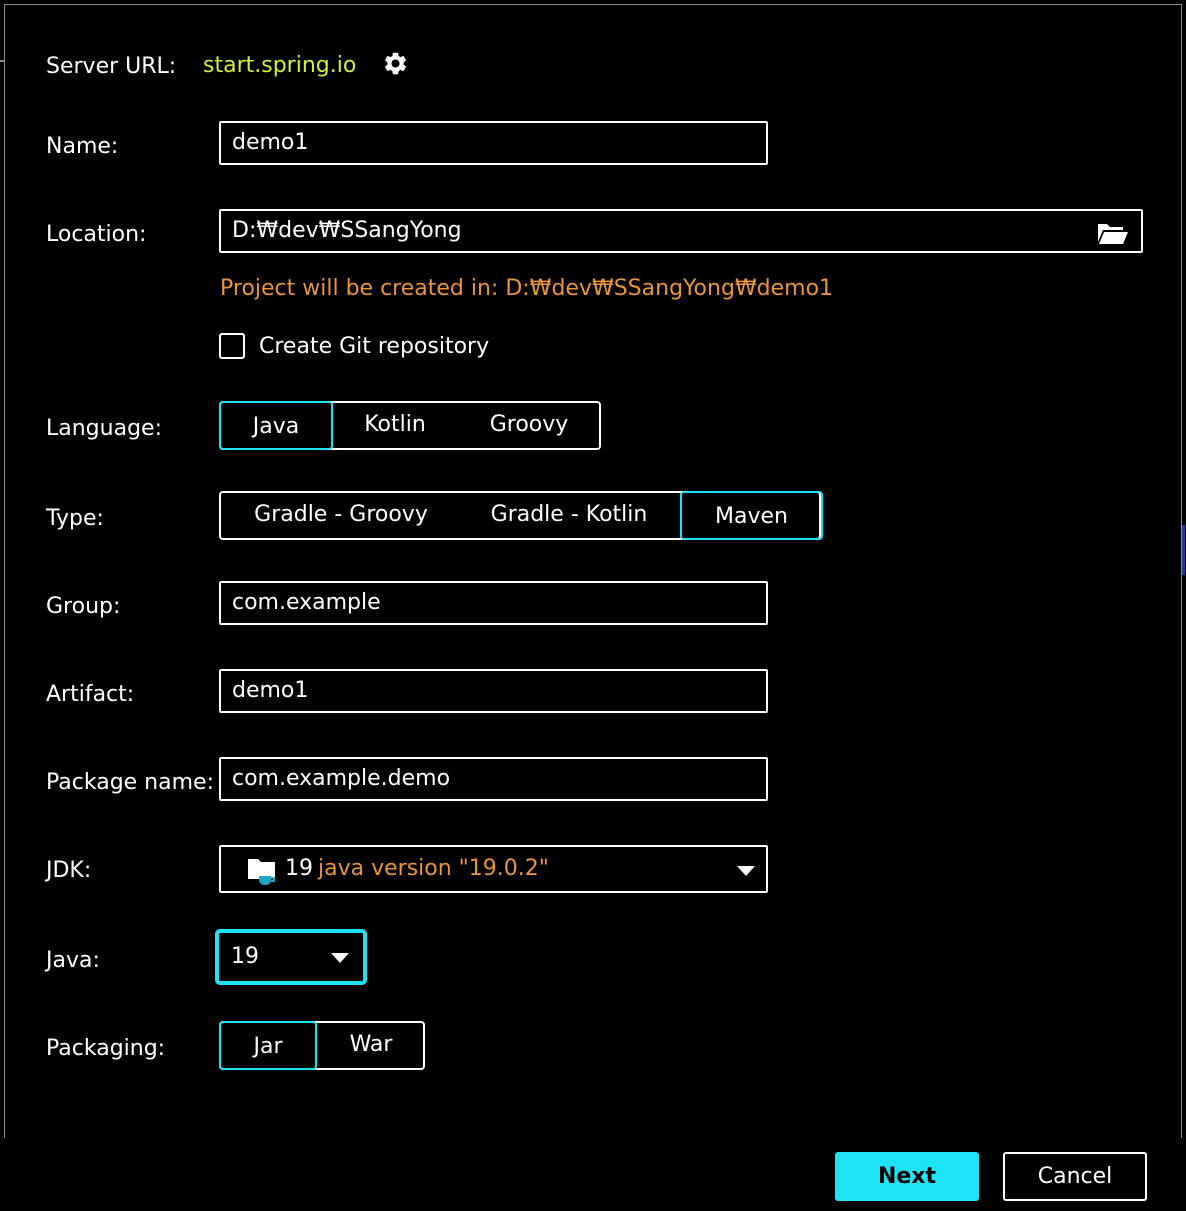 This screenshot has height=1211, width=1186. What do you see at coordinates (232, 346) in the screenshot?
I see `git-checkbox` at bounding box center [232, 346].